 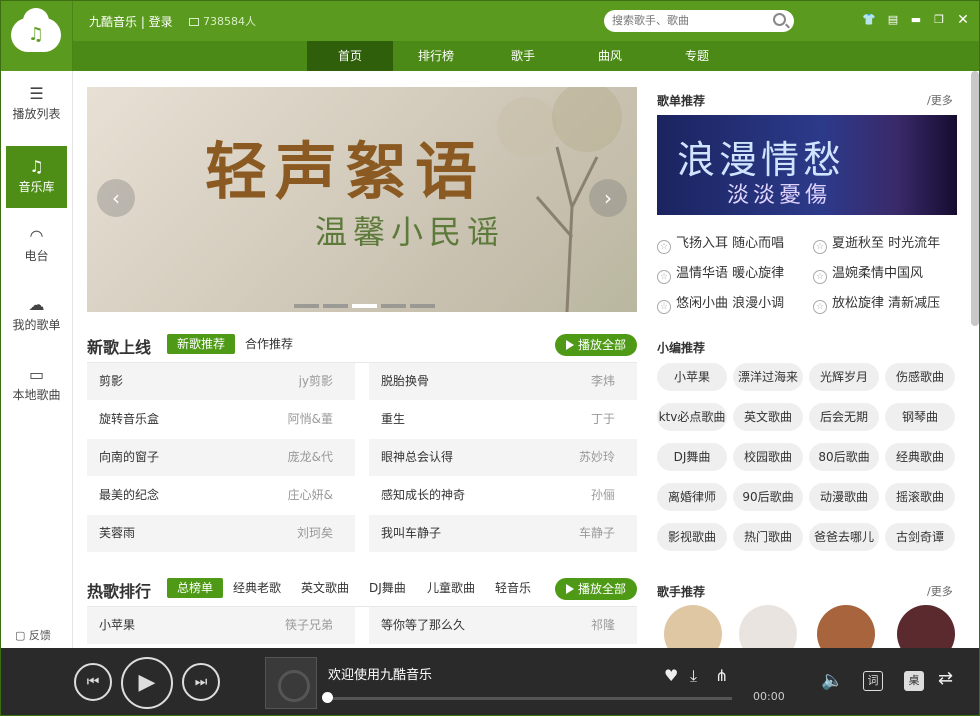 What do you see at coordinates (876, 243) in the screenshot?
I see `playlist-item: ☆ 夏逝秋至 时光流年` at bounding box center [876, 243].